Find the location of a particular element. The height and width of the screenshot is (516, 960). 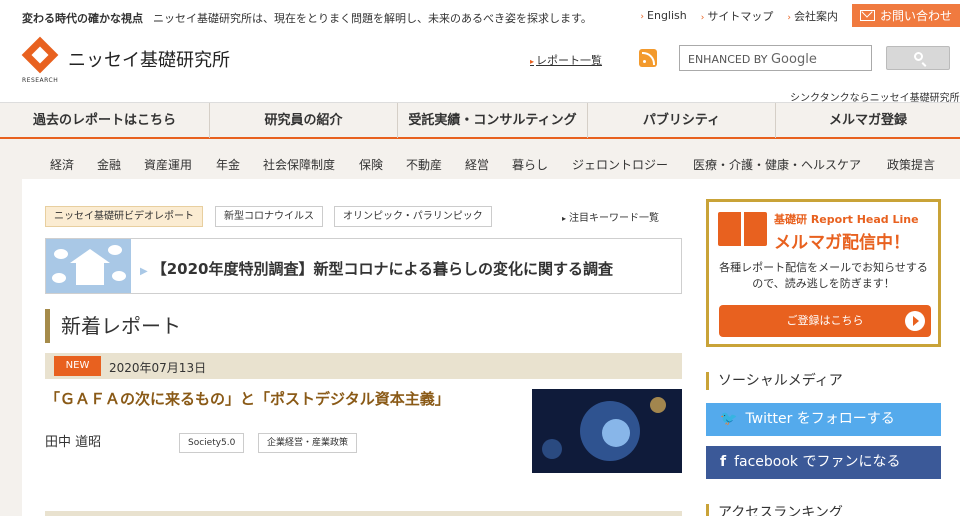

cat-policy: 政策提言 is located at coordinates (911, 164).